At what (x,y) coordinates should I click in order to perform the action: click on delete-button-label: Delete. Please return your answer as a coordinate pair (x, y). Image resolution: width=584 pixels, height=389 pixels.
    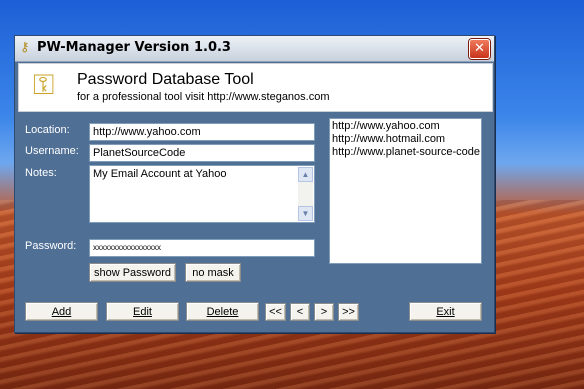
    Looking at the image, I should click on (222, 312).